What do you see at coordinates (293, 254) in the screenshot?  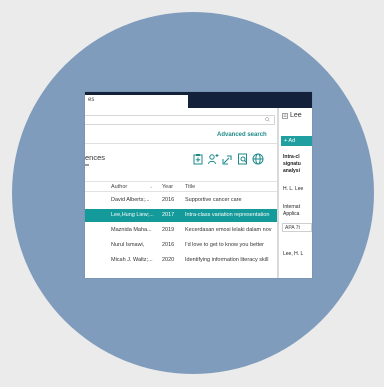 I see `citation-preview: Lee, H. L` at bounding box center [293, 254].